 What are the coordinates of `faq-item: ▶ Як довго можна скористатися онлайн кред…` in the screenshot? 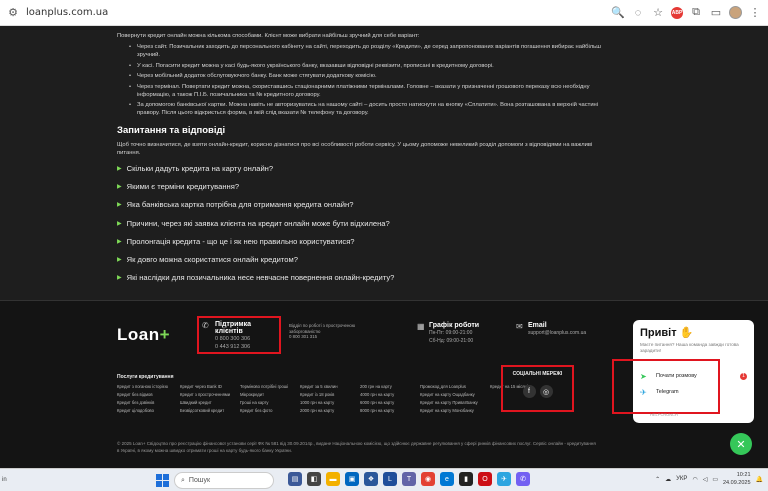 It's located at (362, 260).